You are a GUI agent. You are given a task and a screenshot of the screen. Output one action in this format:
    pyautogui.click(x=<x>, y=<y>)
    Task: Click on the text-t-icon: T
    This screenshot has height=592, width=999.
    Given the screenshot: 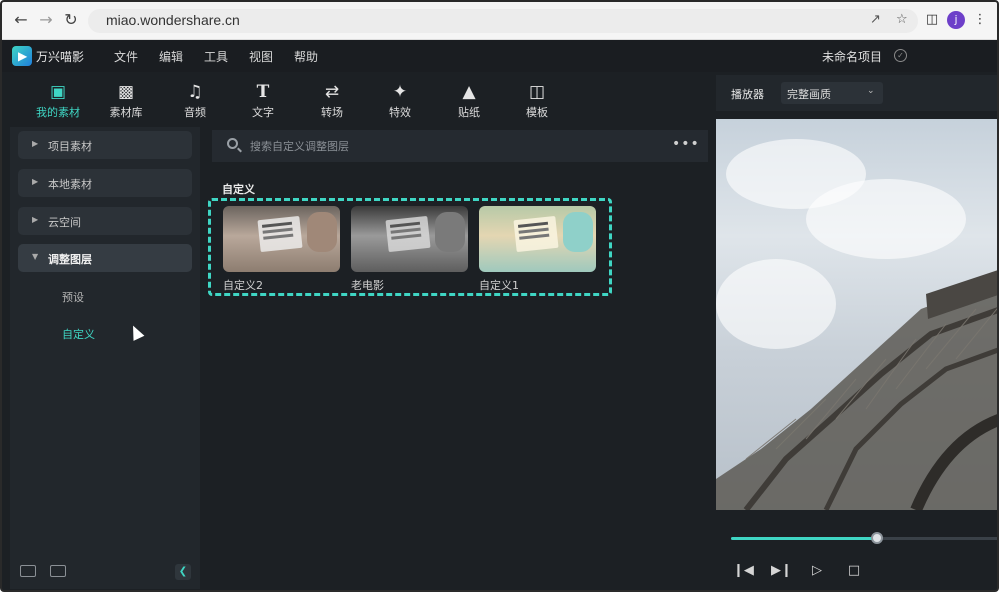 What is the action you would take?
    pyautogui.click(x=263, y=92)
    